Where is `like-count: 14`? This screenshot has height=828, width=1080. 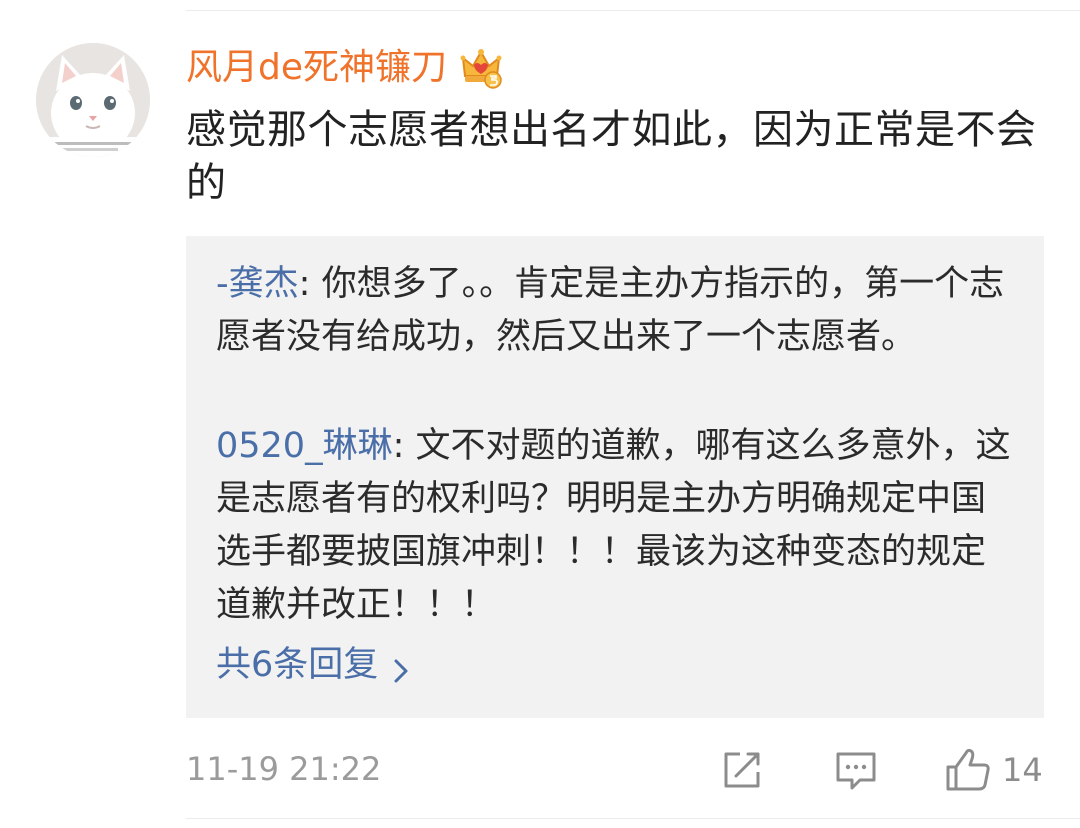 like-count: 14 is located at coordinates (1022, 770).